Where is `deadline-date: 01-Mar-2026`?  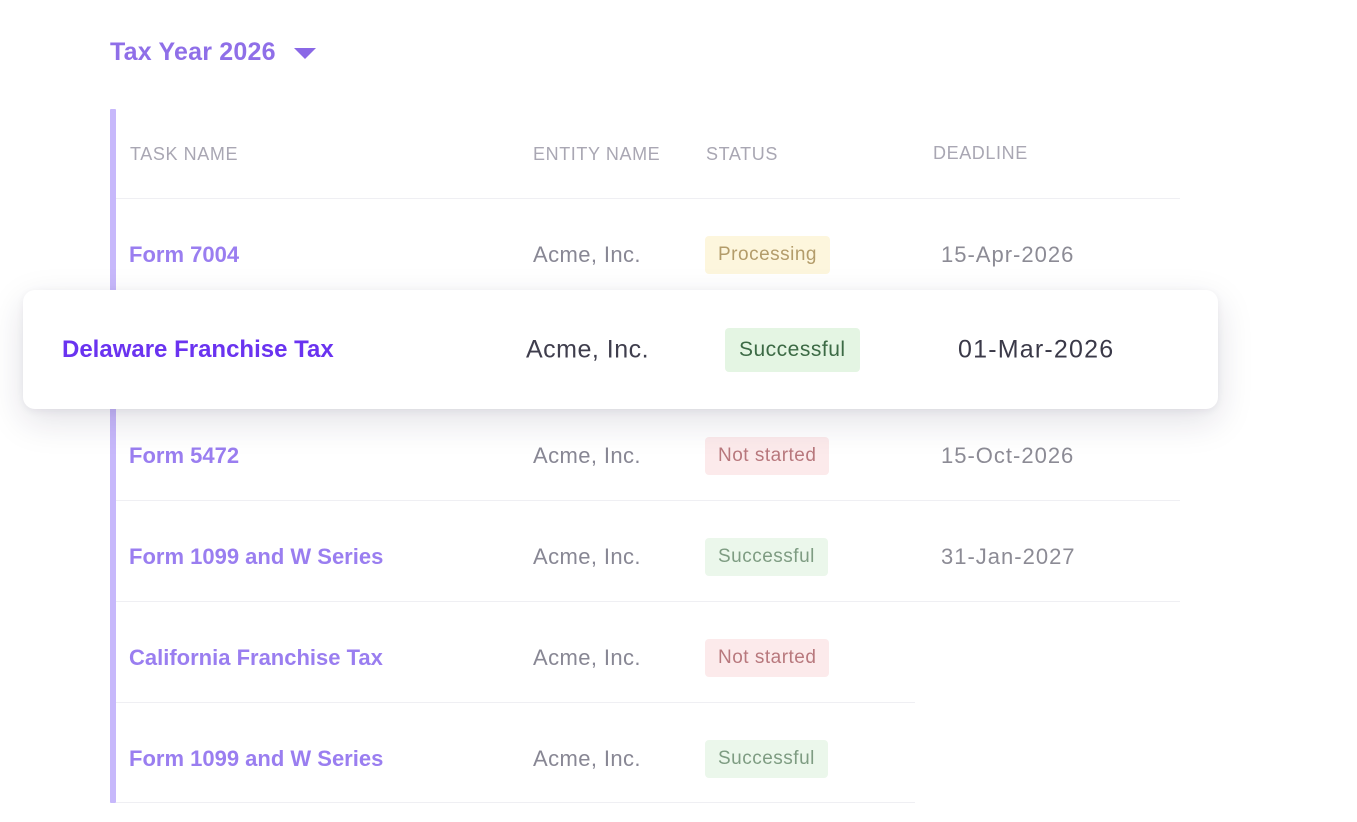 deadline-date: 01-Mar-2026 is located at coordinates (1036, 349).